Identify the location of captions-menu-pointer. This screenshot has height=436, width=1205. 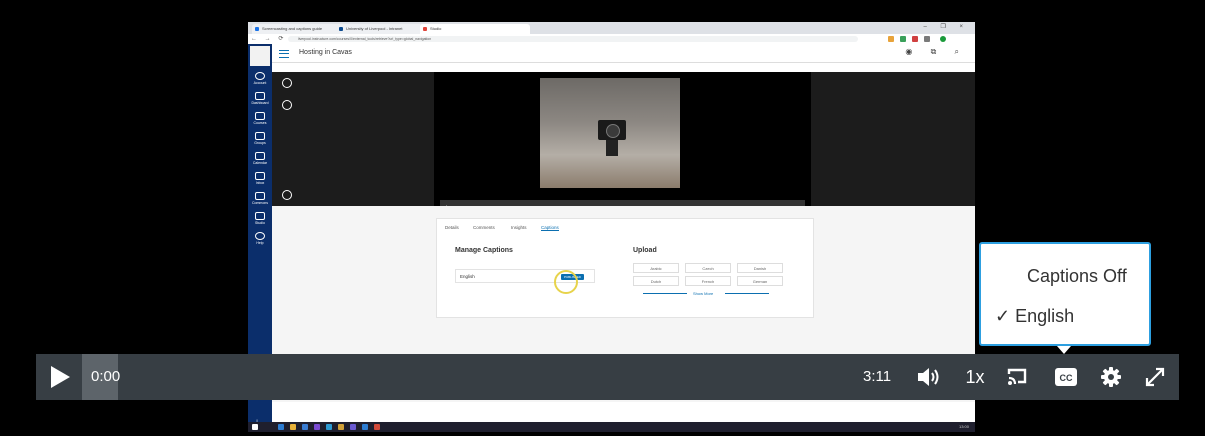
(1064, 350).